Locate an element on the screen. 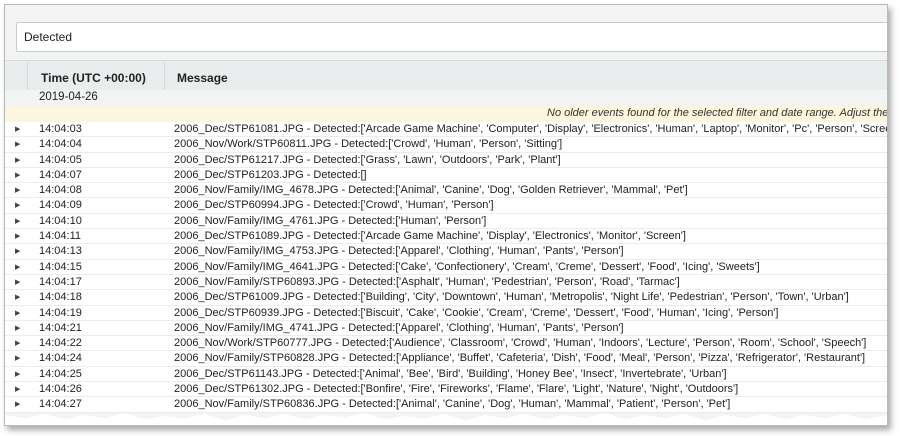 This screenshot has height=436, width=900. event-message: 2006_Dec/STP61203.JPG - Detected:[] is located at coordinates (270, 174).